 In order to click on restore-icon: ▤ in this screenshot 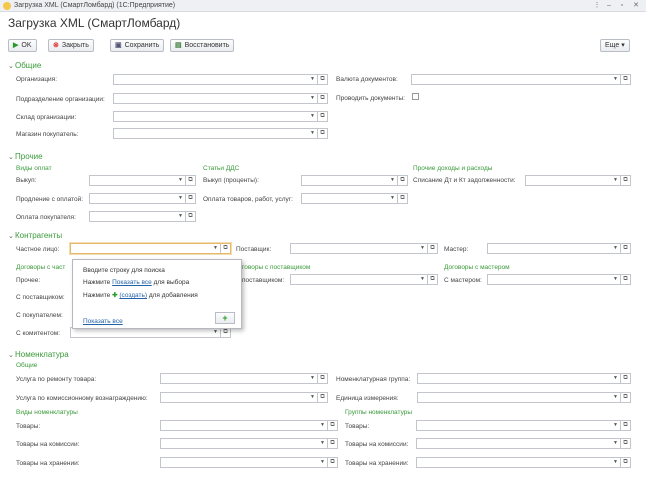, I will do `click(178, 45)`.